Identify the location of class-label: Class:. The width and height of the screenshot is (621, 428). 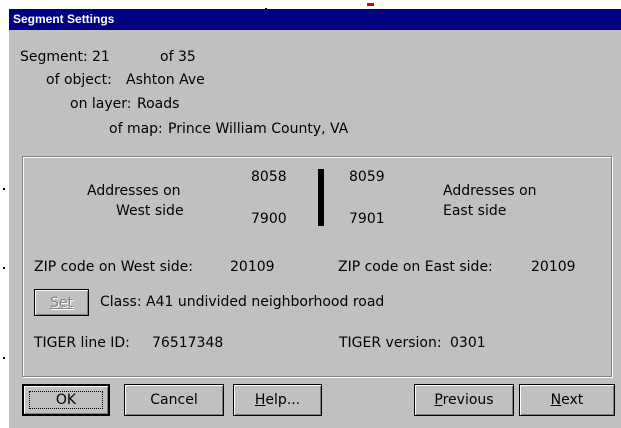
(121, 302).